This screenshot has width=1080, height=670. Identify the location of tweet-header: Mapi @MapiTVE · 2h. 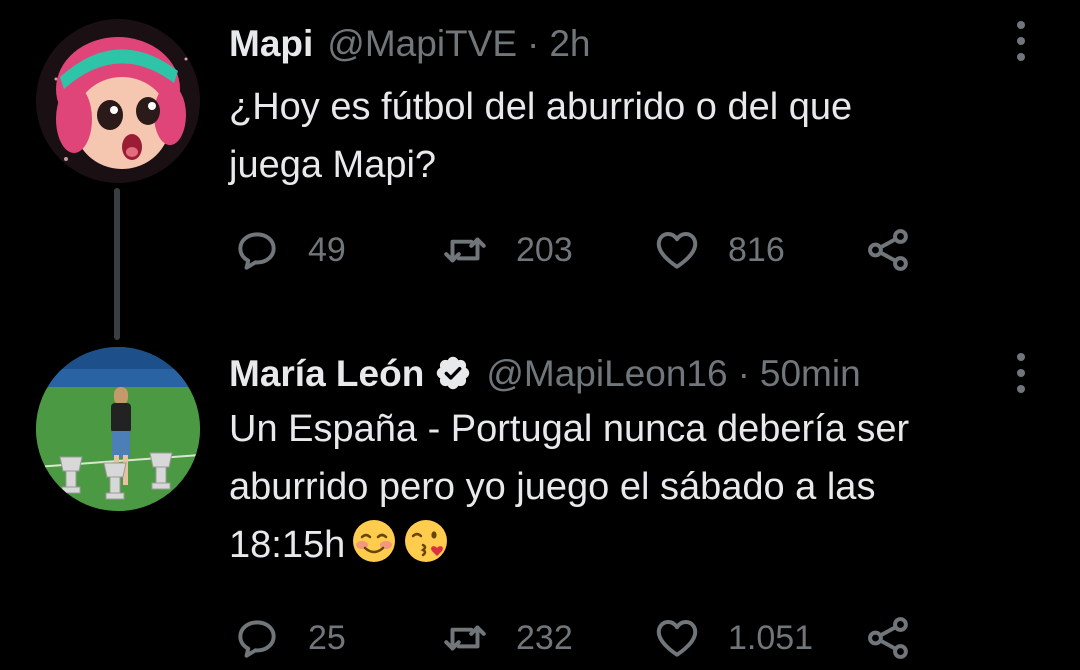
(409, 44).